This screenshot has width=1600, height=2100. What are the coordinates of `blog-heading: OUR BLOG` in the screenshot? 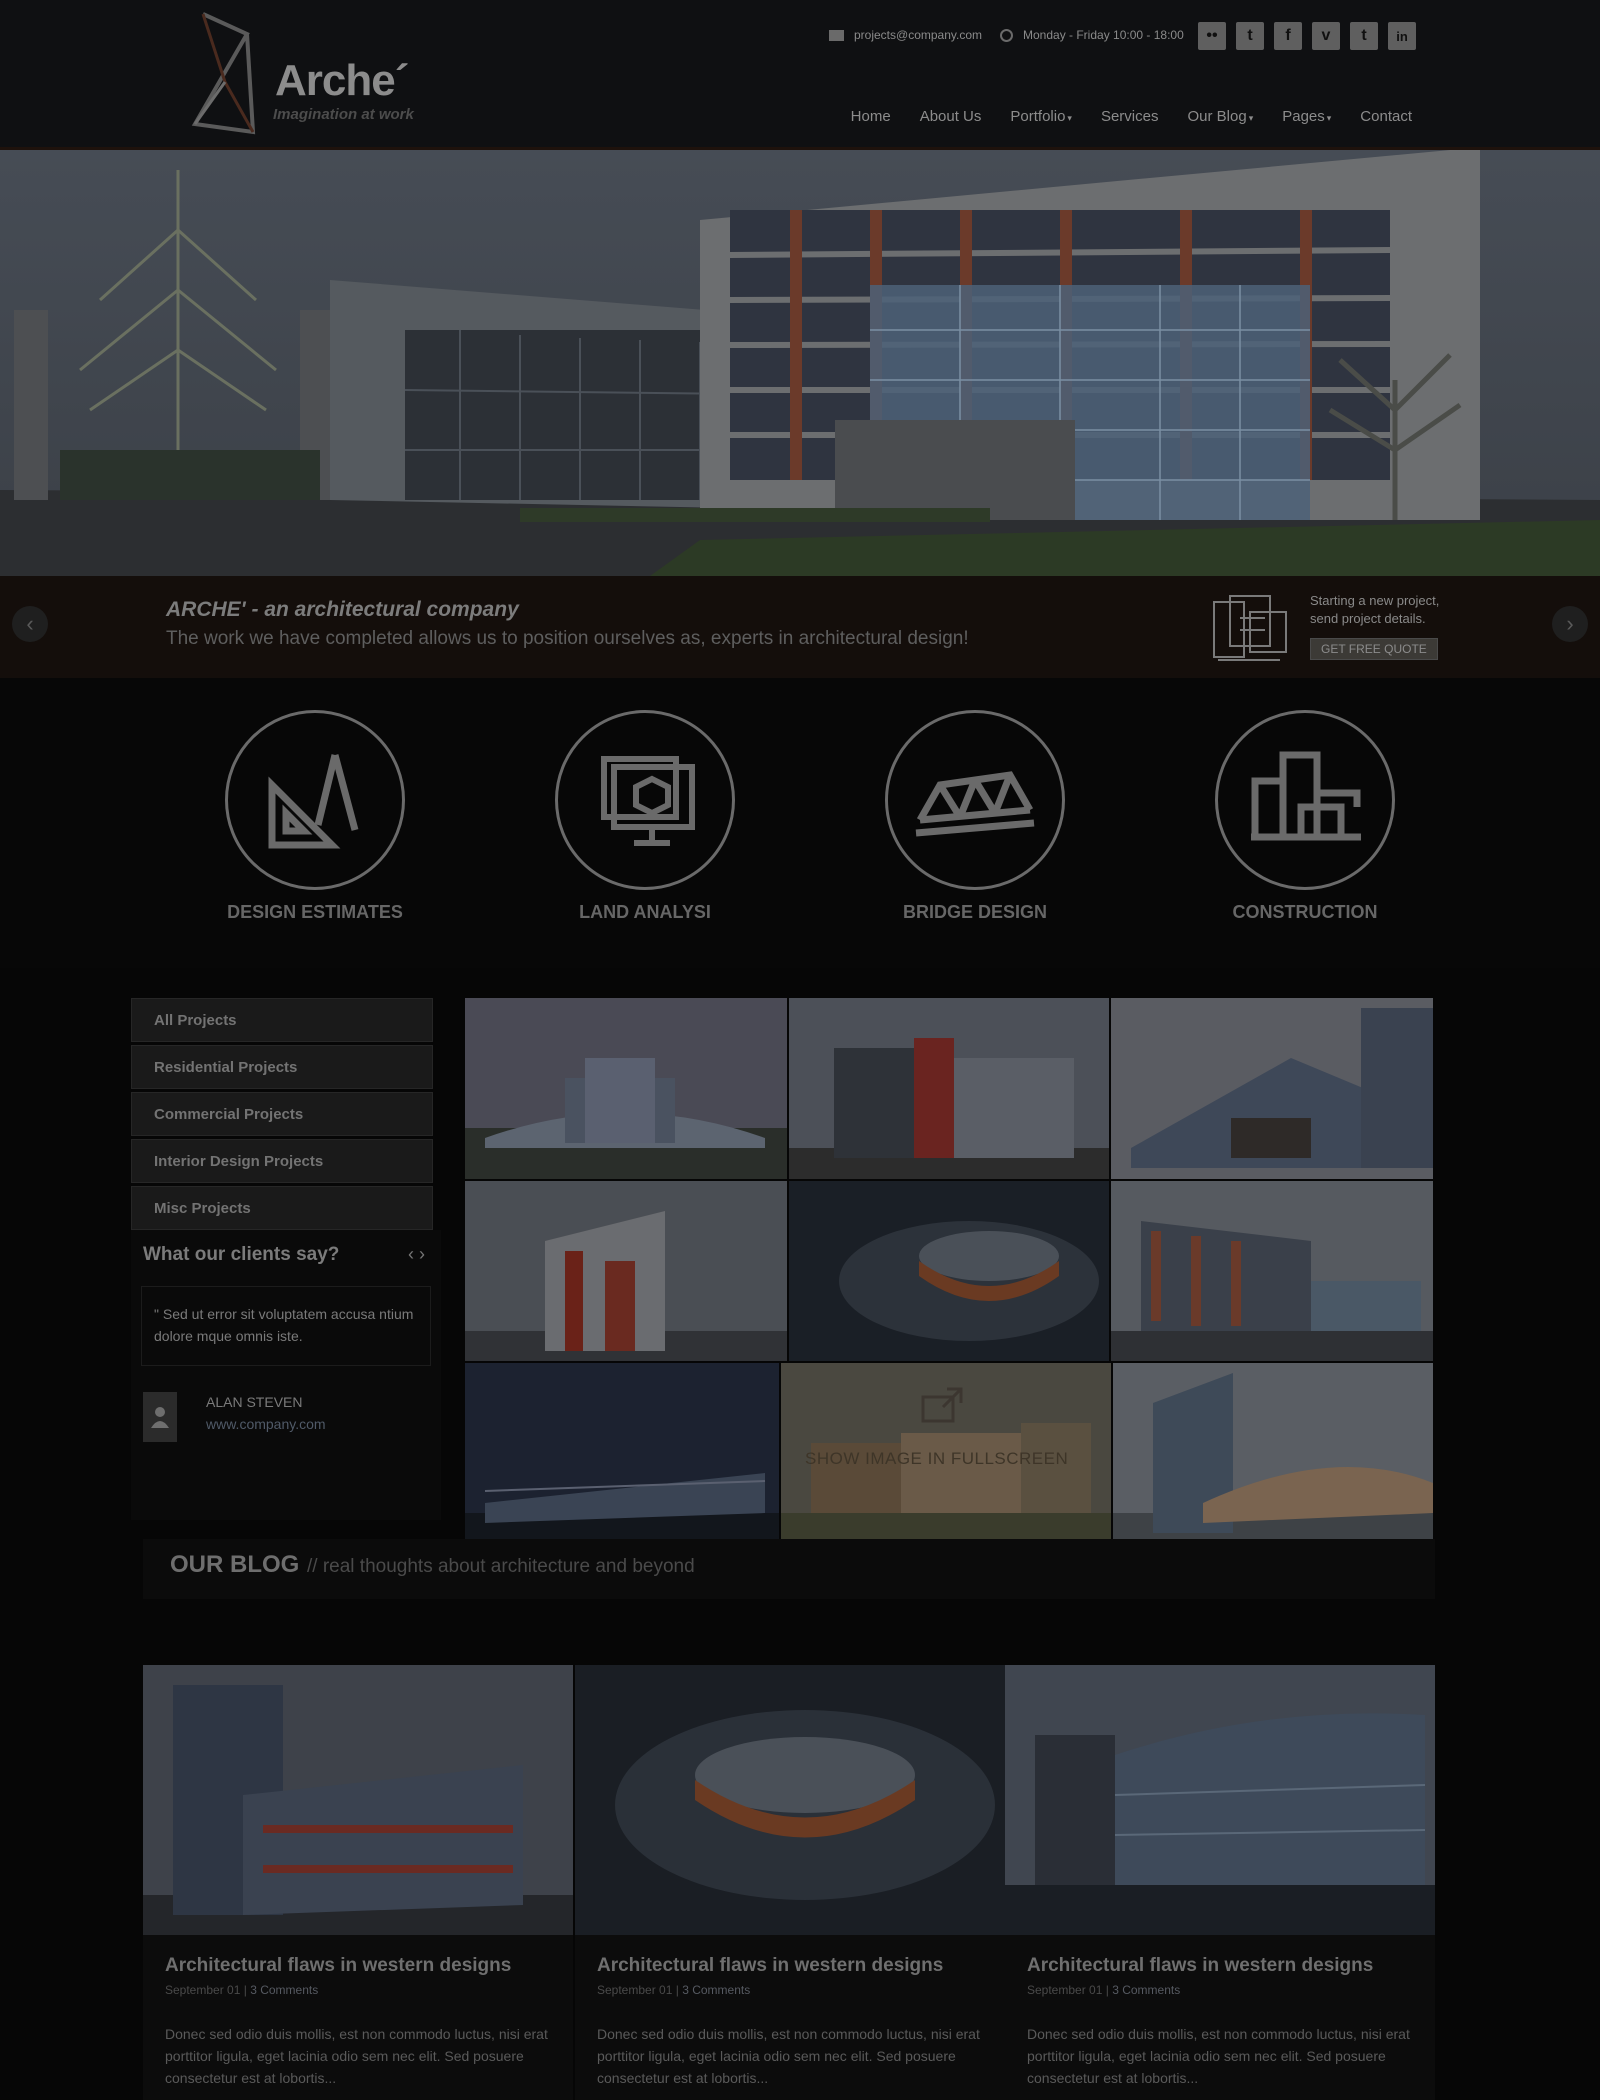 It's located at (235, 1564).